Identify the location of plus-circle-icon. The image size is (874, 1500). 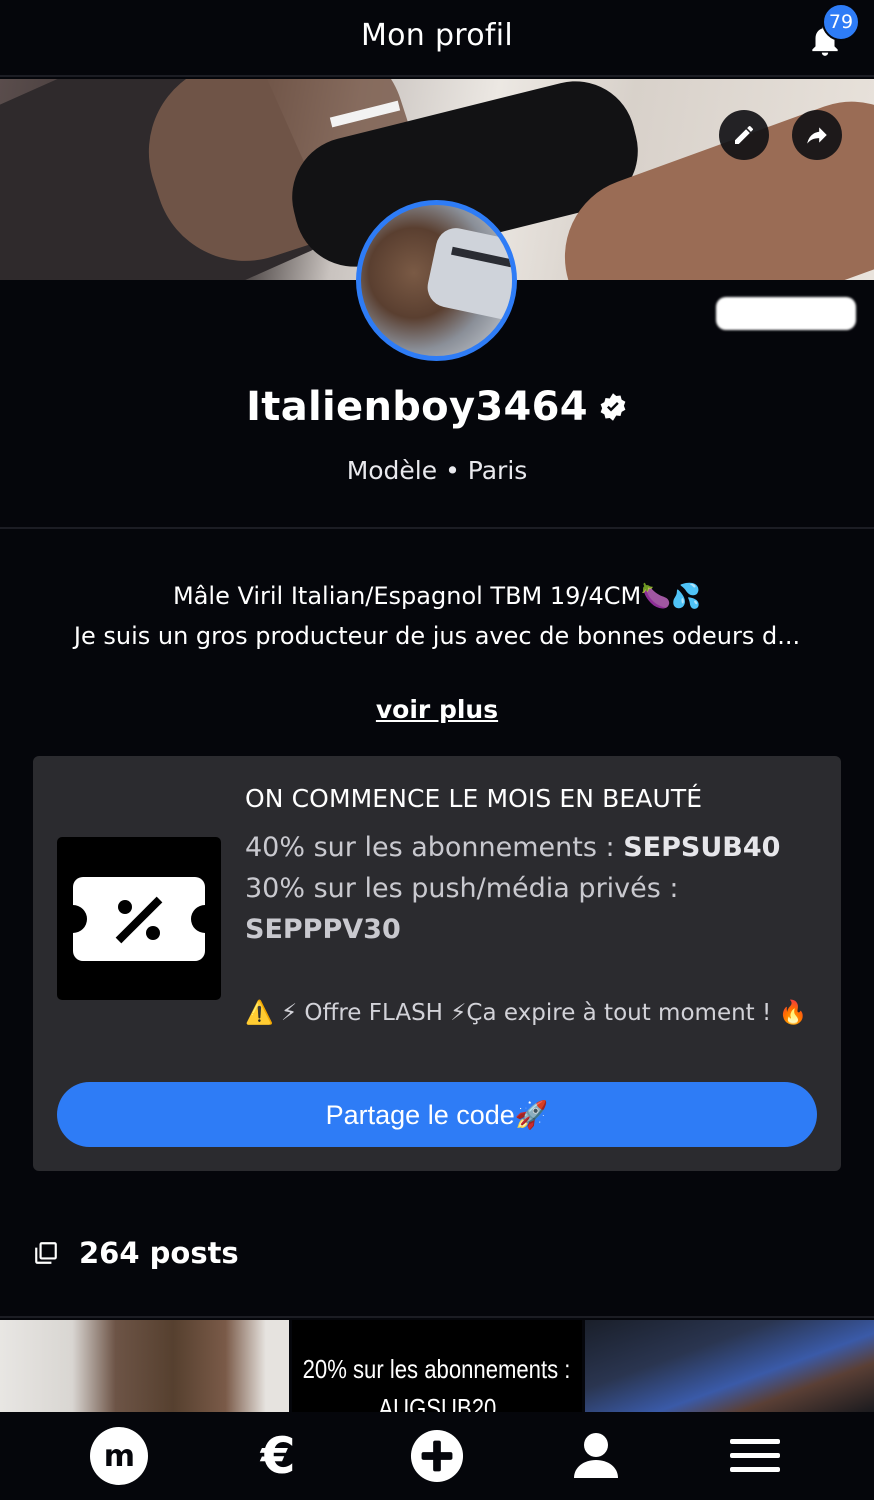
(437, 1456).